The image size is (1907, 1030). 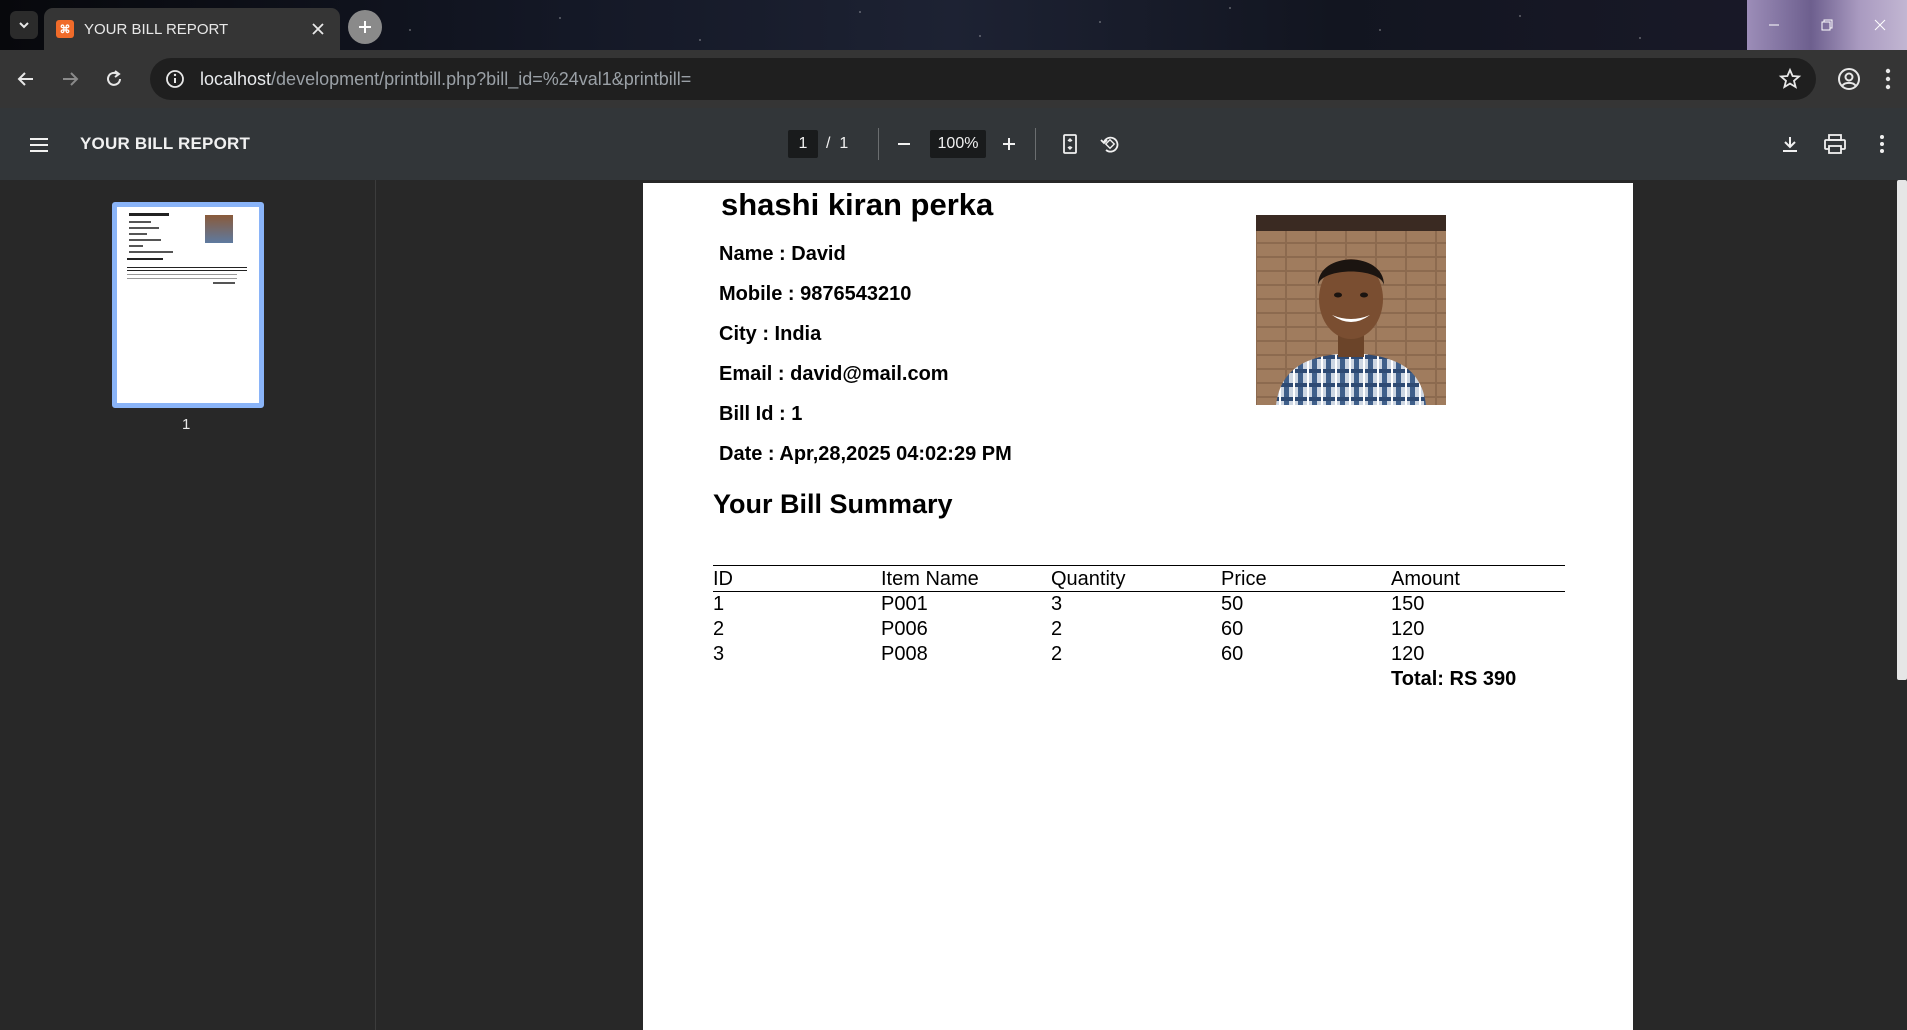 What do you see at coordinates (219, 229) in the screenshot?
I see `thumbnail-photo` at bounding box center [219, 229].